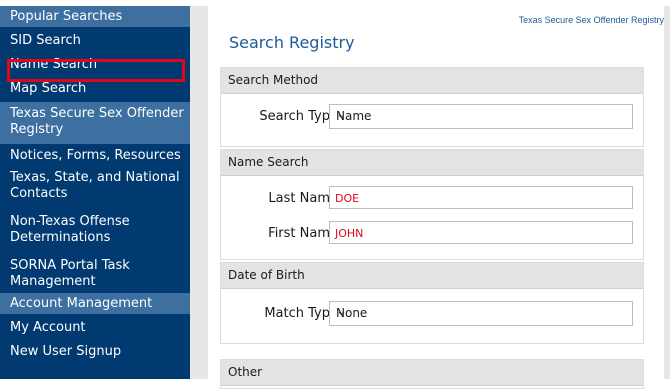 The image size is (670, 389). What do you see at coordinates (347, 198) in the screenshot?
I see `last-name-value: DOE` at bounding box center [347, 198].